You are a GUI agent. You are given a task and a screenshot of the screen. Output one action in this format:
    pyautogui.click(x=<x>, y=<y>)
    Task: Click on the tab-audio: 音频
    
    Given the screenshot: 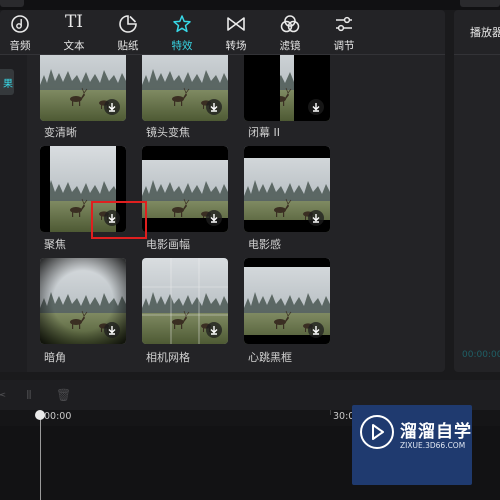 What is the action you would take?
    pyautogui.click(x=20, y=32)
    